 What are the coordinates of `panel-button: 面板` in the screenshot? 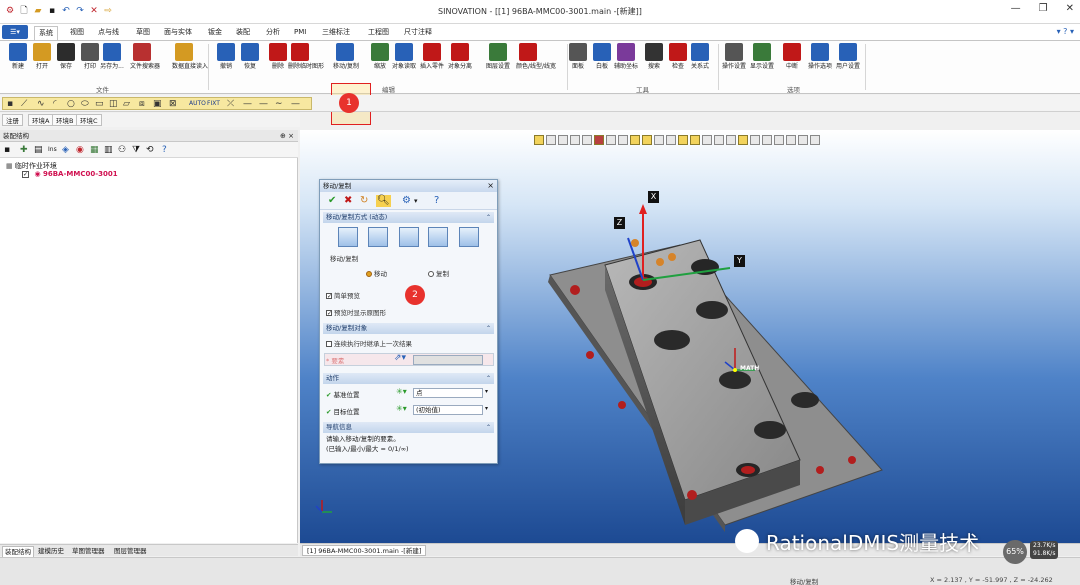 It's located at (578, 63).